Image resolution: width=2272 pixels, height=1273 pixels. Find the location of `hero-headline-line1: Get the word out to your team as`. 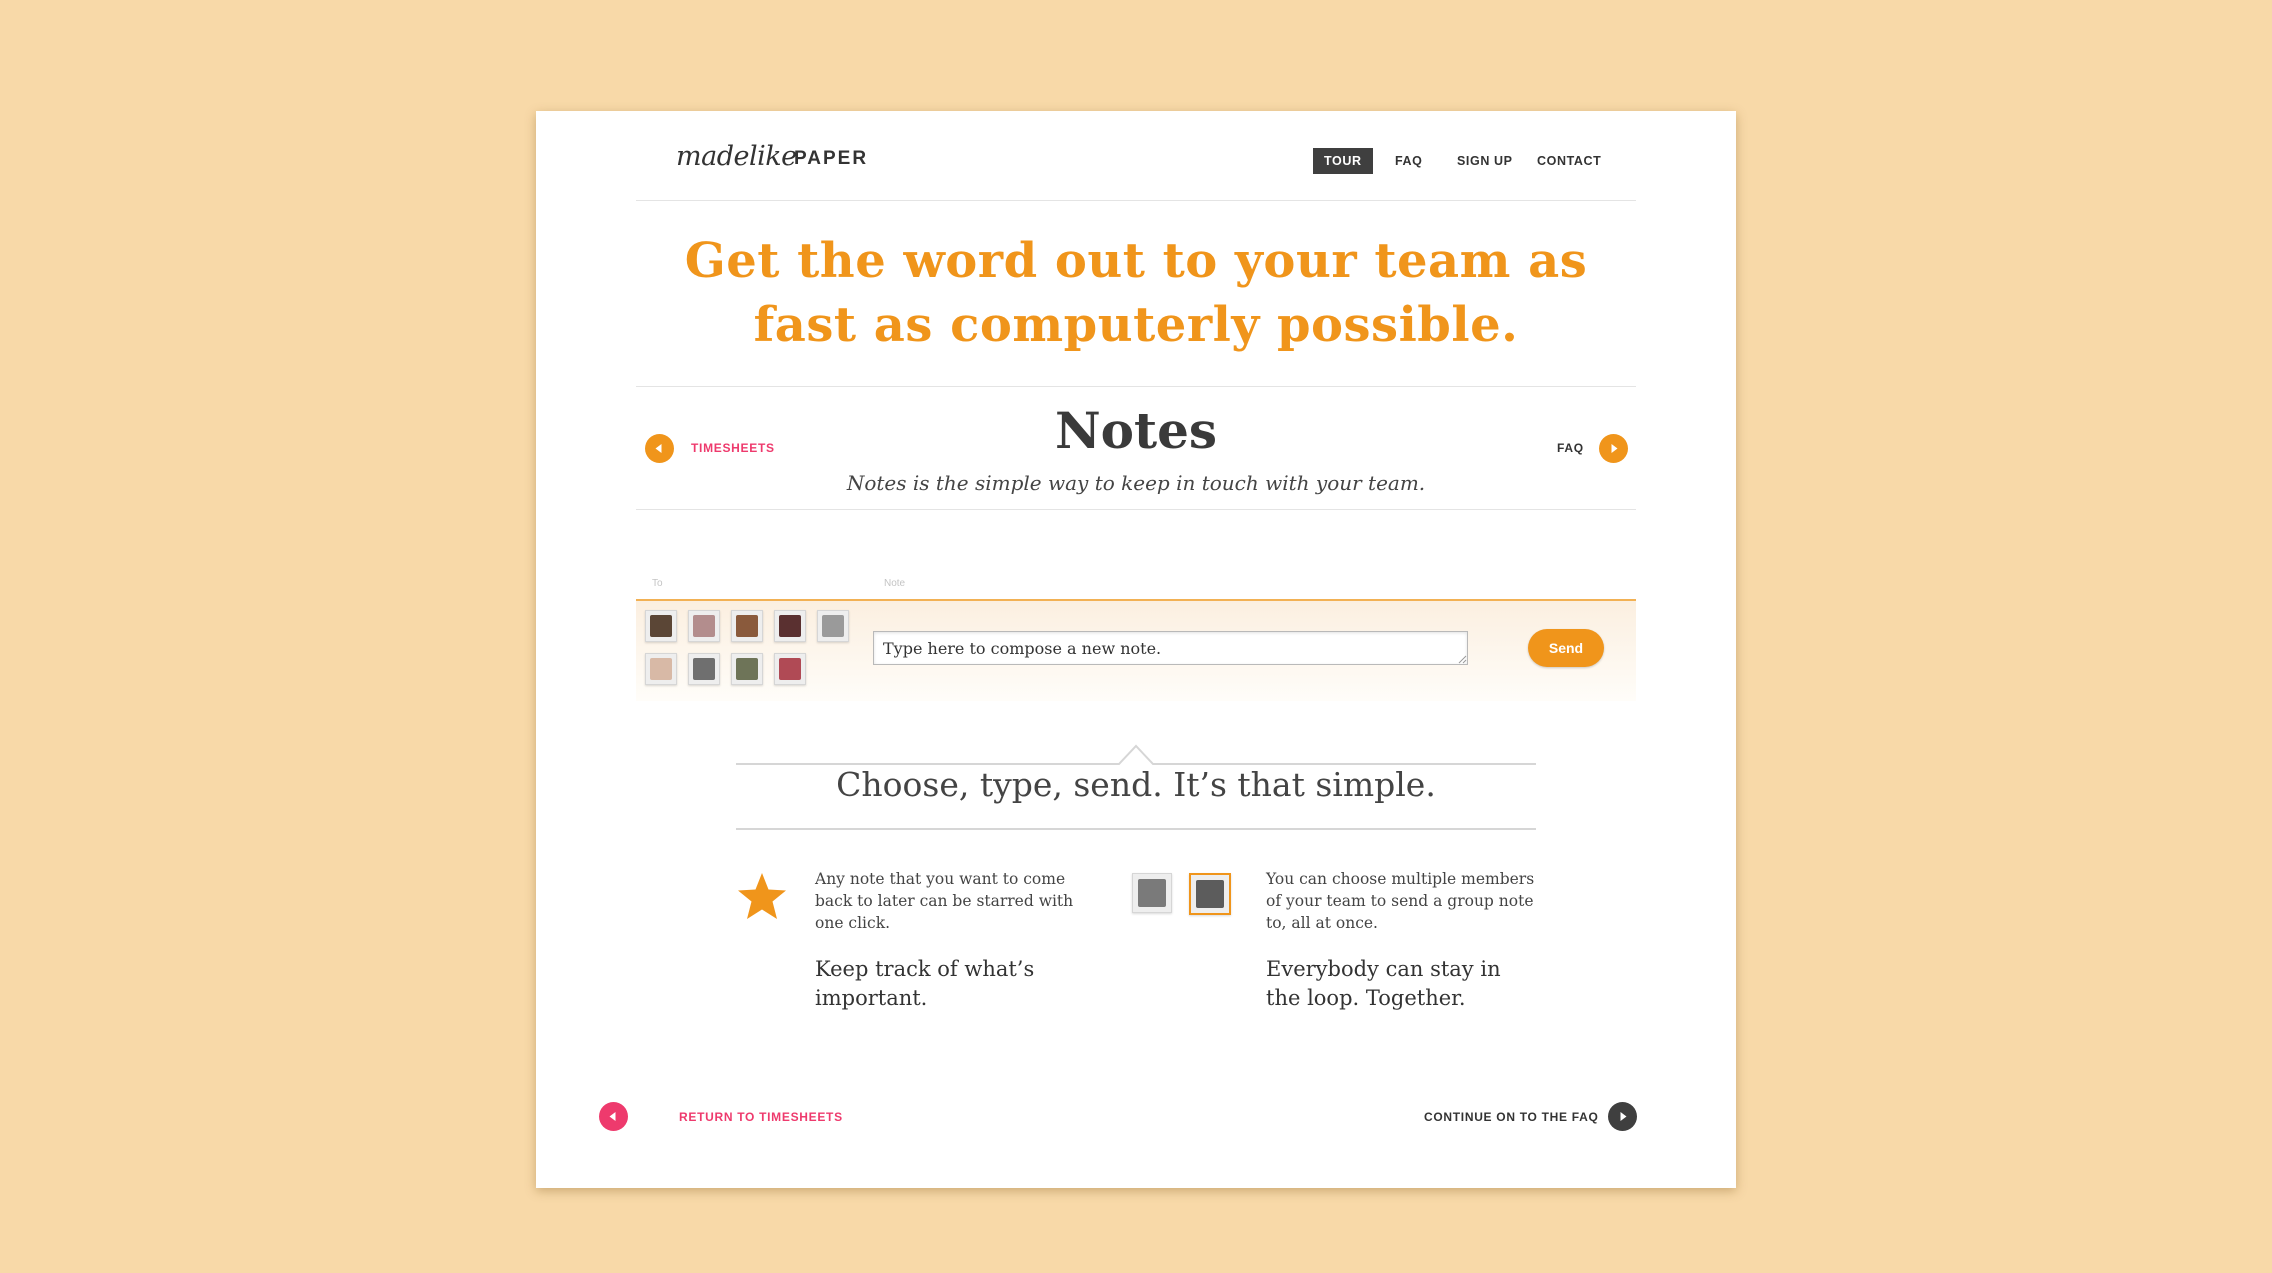

hero-headline-line1: Get the word out to your team as is located at coordinates (1136, 261).